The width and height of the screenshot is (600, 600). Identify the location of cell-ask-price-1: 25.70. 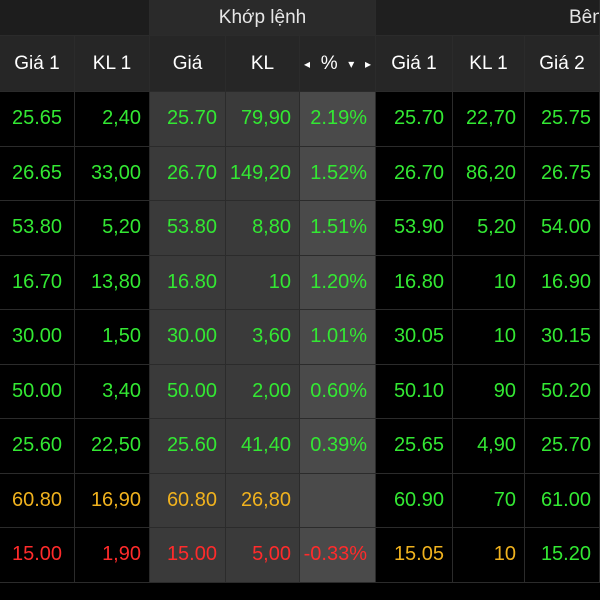
(414, 119).